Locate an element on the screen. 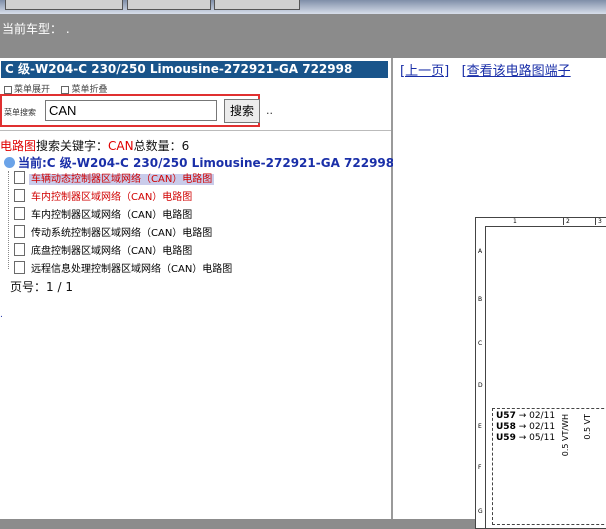  divider is located at coordinates (195, 130).